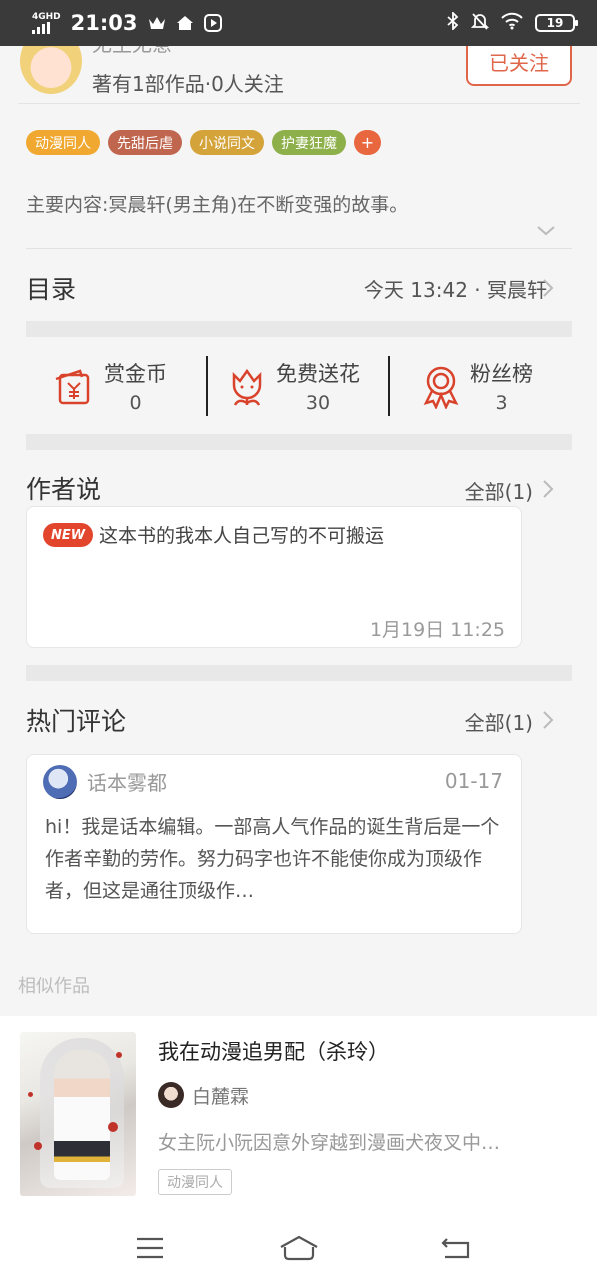 Image resolution: width=597 pixels, height=1280 pixels. What do you see at coordinates (456, 1248) in the screenshot?
I see `back-icon` at bounding box center [456, 1248].